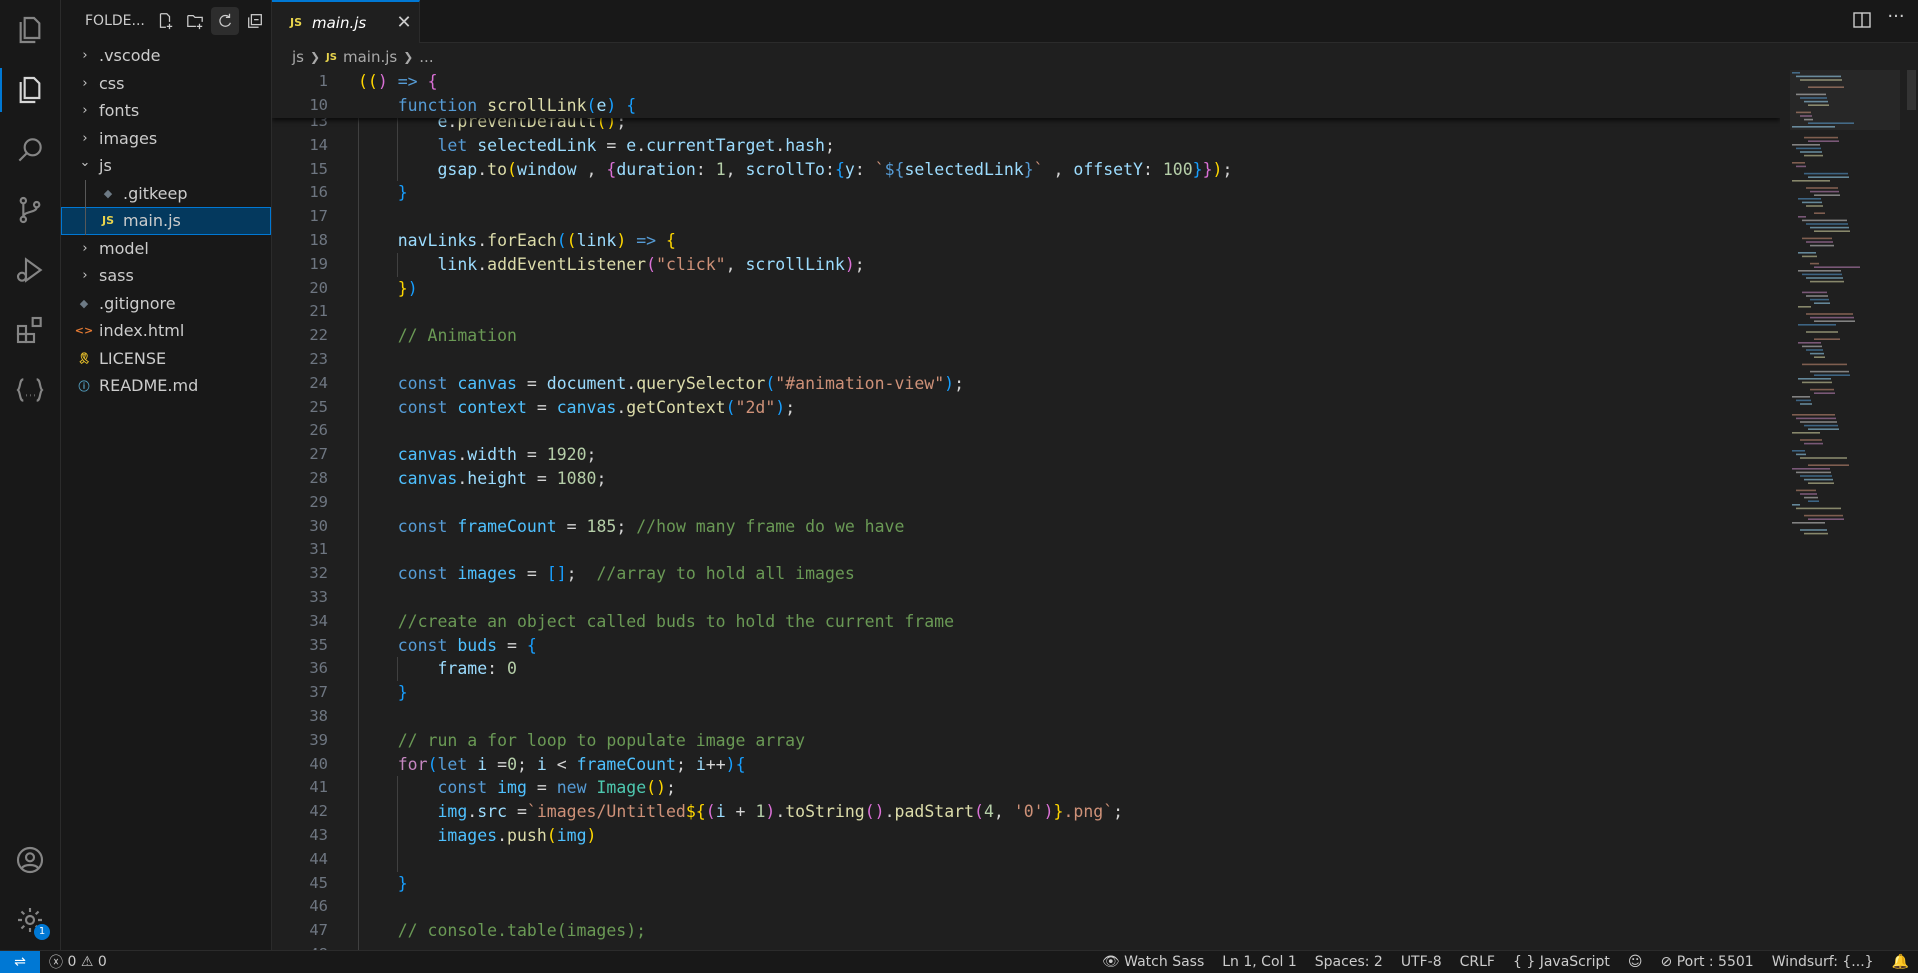 The image size is (1918, 973). What do you see at coordinates (166, 111) in the screenshot?
I see `tree-item: › fonts` at bounding box center [166, 111].